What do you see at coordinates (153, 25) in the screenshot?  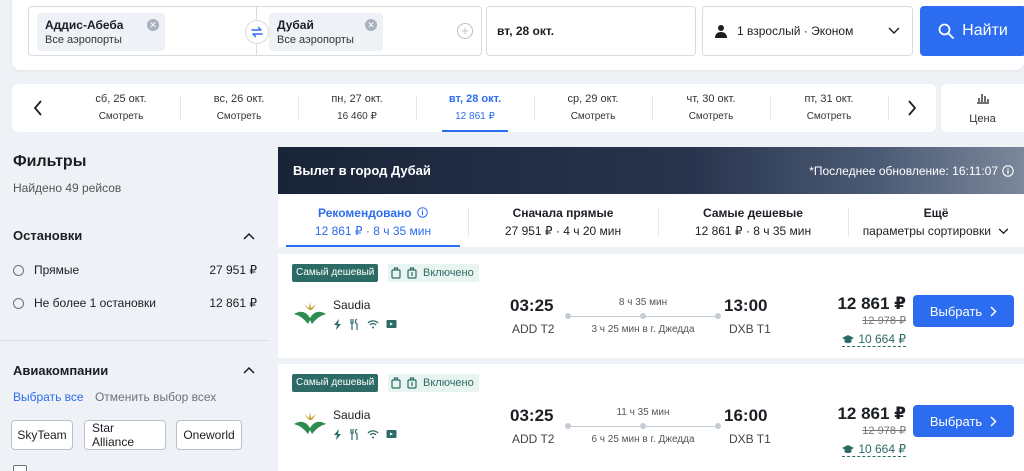 I see `clear-from-icon: ✕` at bounding box center [153, 25].